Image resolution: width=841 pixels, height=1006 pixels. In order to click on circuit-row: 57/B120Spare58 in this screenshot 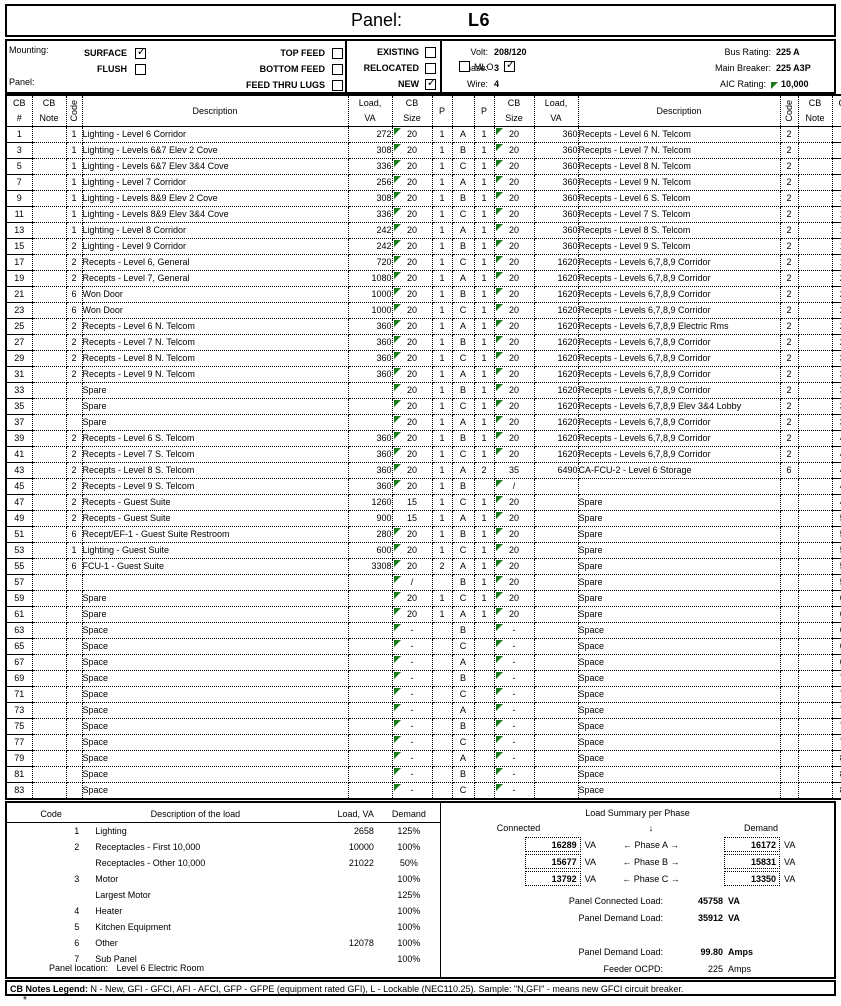, I will do `click(423, 583)`.